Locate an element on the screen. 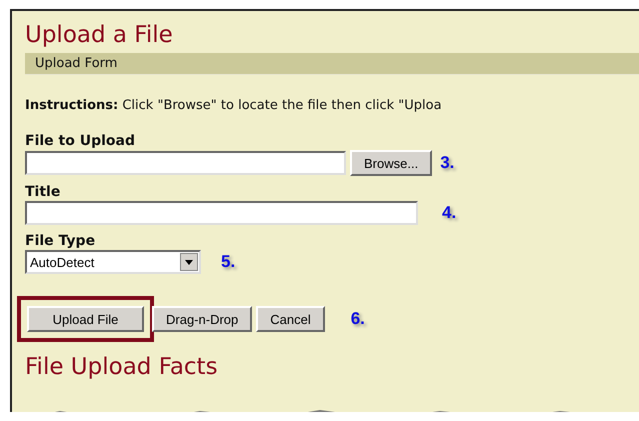 The width and height of the screenshot is (639, 421). section-bar: Upload Form is located at coordinates (332, 64).